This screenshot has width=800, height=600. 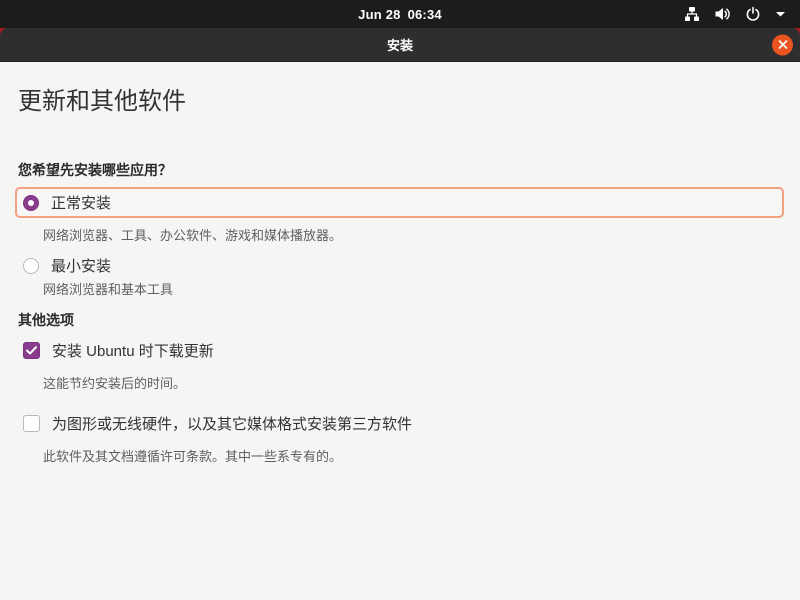 I want to click on radio-row-minimal-install: 最小安装, so click(x=399, y=265).